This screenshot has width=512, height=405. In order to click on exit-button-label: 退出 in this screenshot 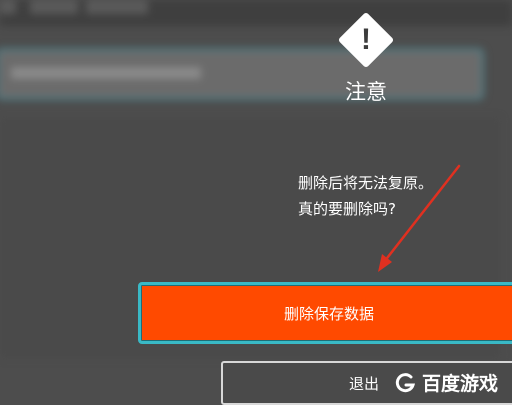, I will do `click(364, 384)`.